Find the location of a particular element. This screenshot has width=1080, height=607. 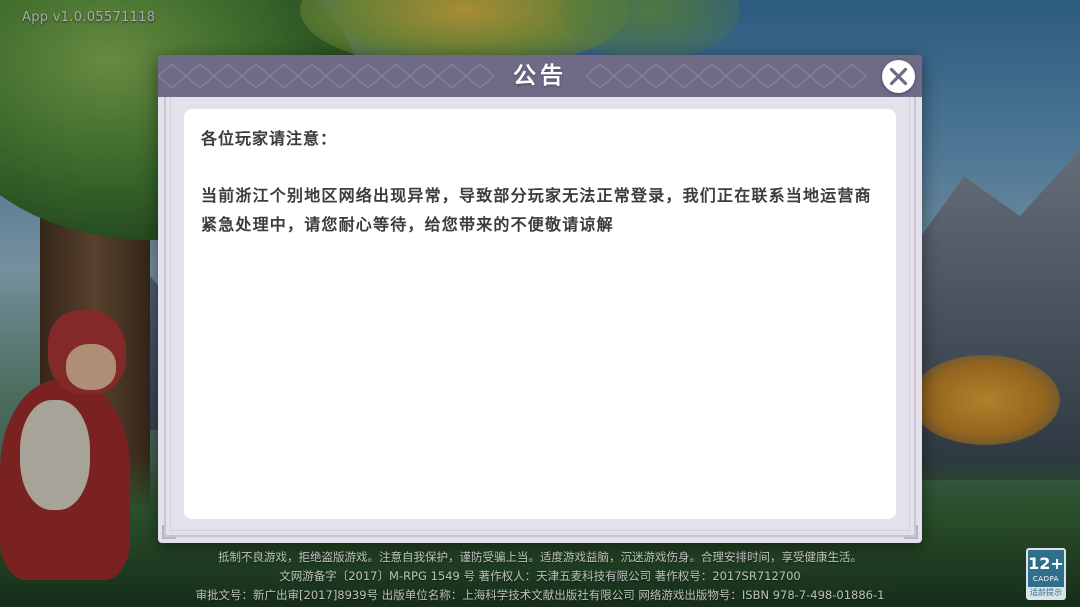

frame-corner-bottom-left is located at coordinates (169, 532).